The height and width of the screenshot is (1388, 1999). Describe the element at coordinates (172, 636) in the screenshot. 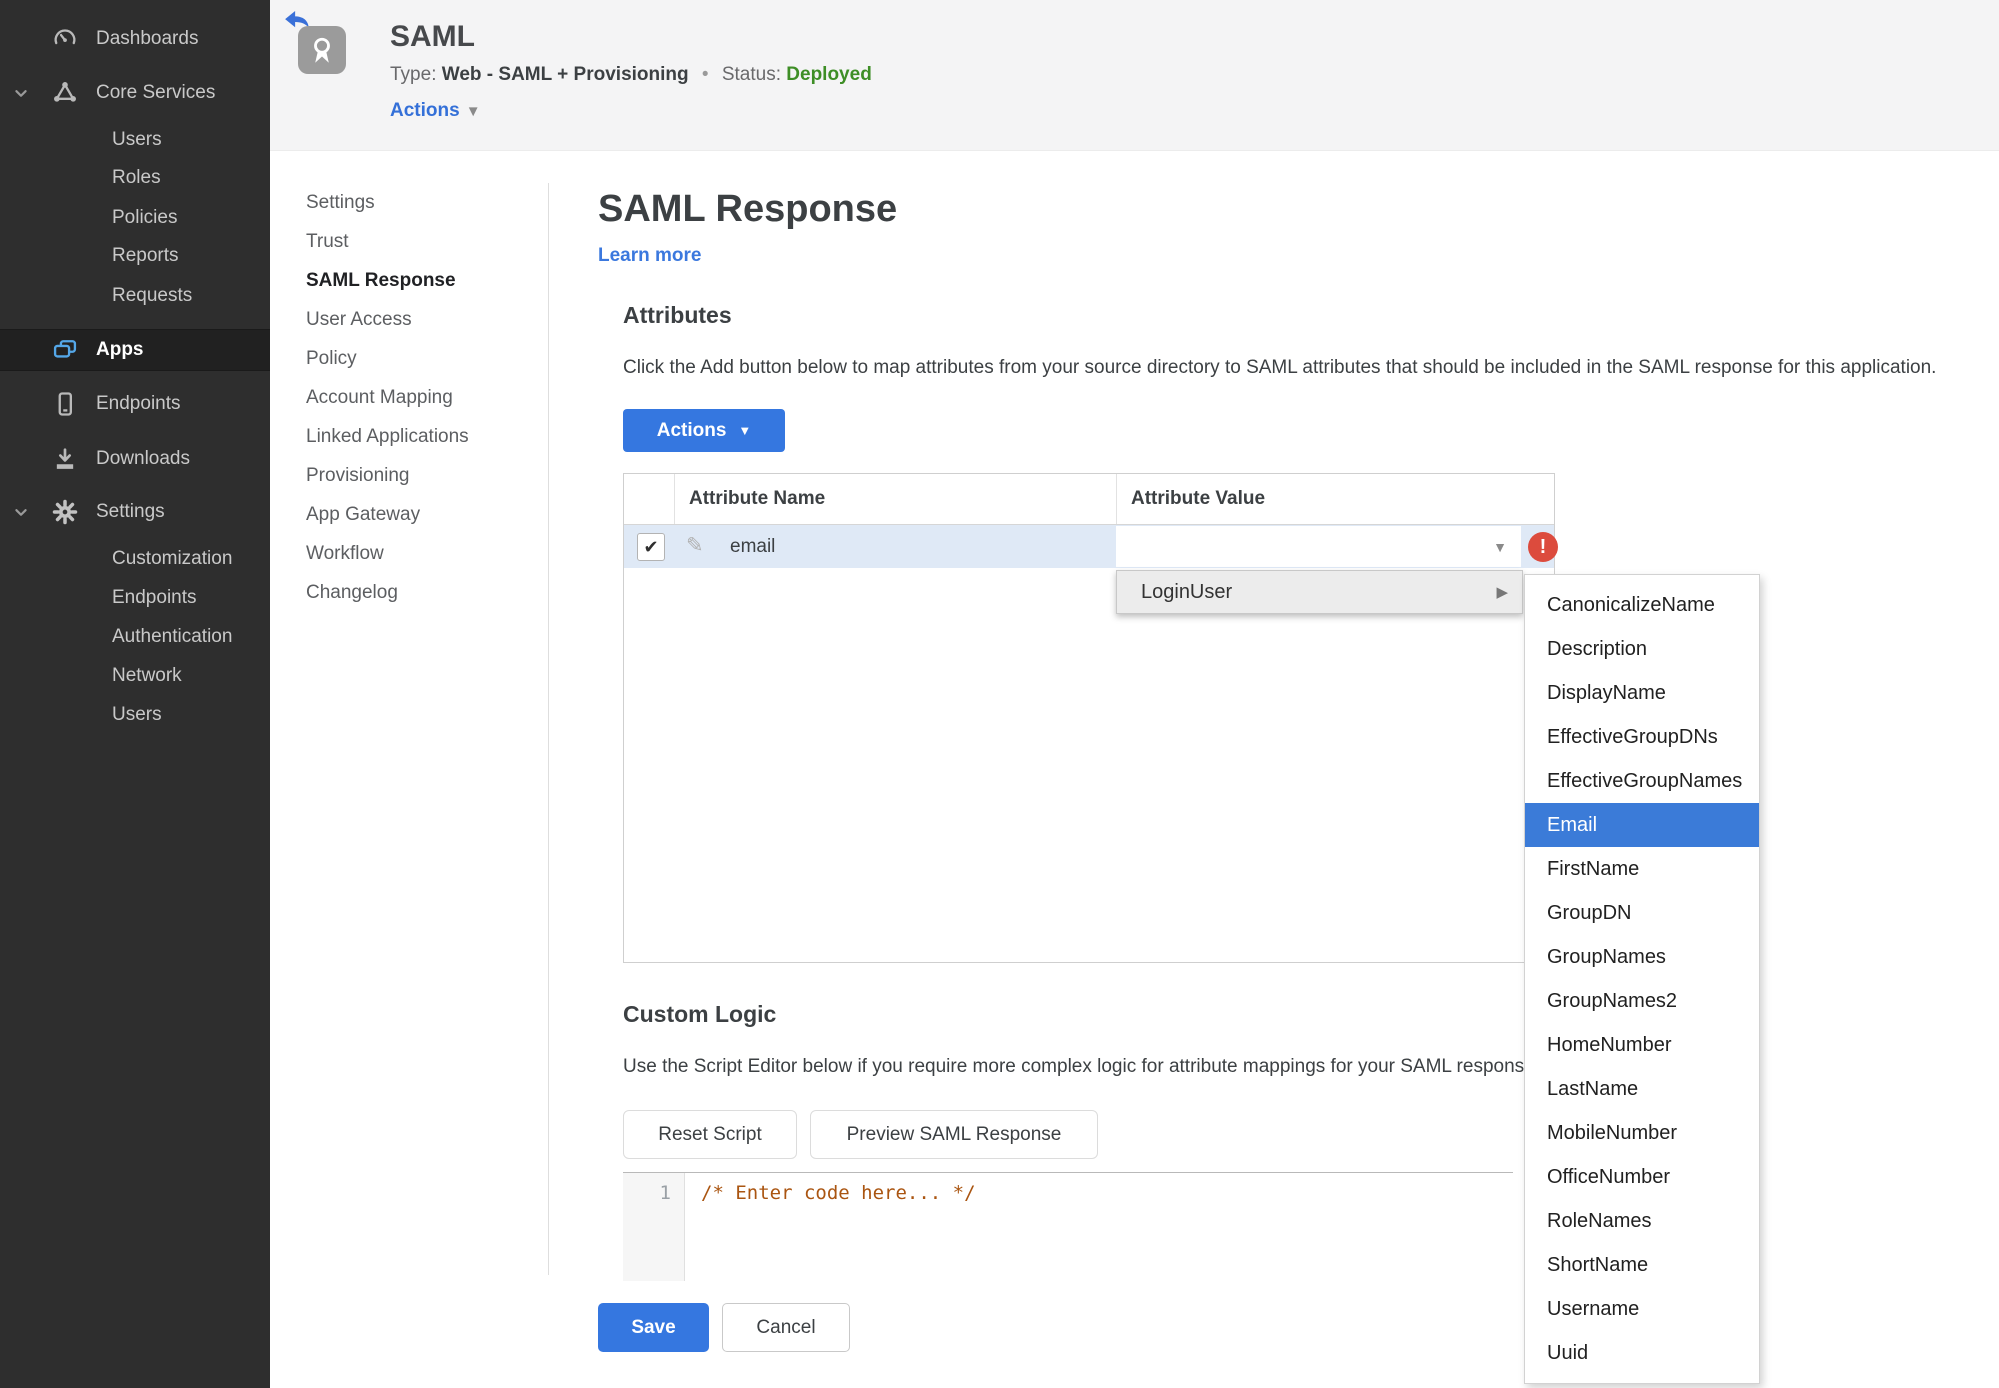

I see `sidebar-item-label: Authentication` at that location.